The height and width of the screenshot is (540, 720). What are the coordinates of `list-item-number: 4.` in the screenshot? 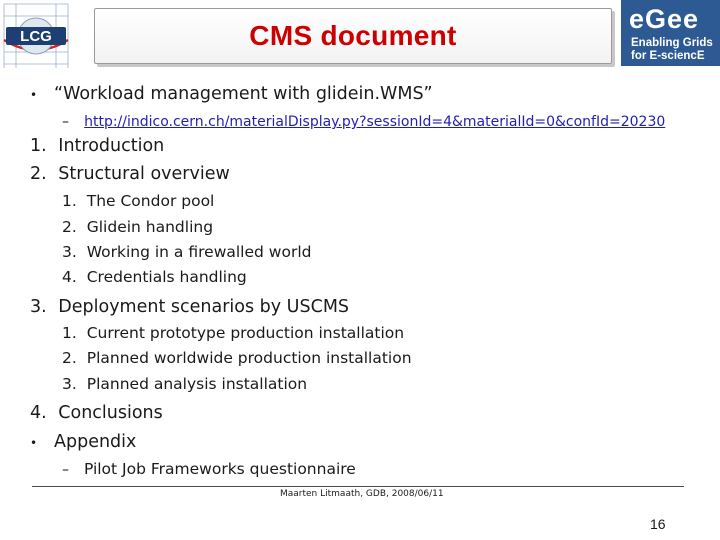 It's located at (38, 413).